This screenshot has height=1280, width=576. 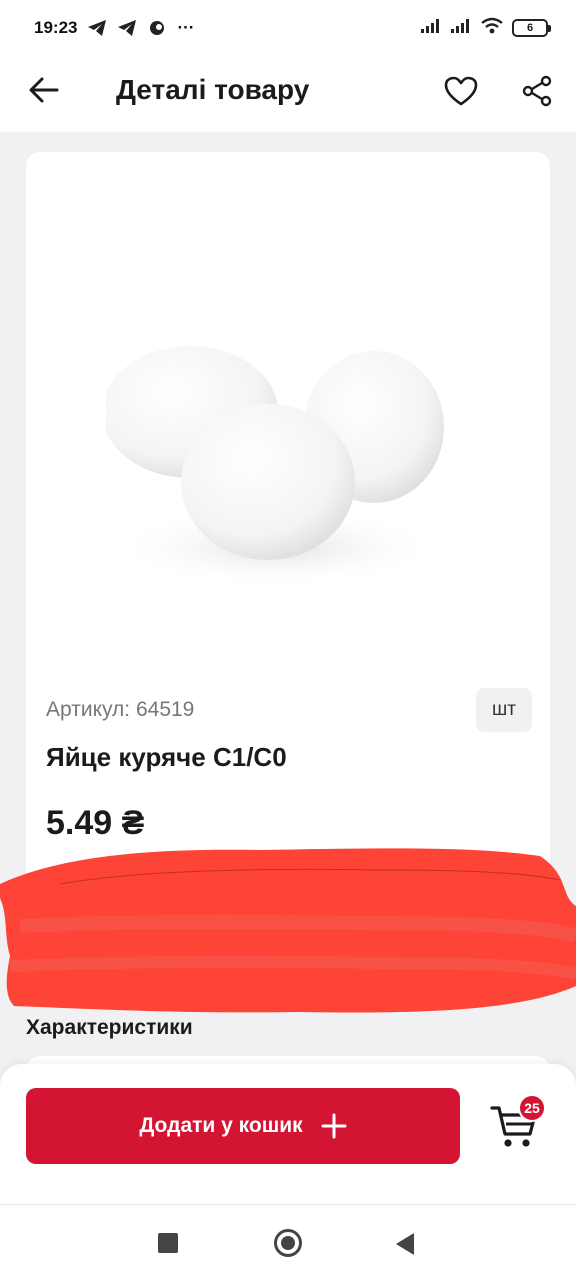 I want to click on more-notifications-icon: ···, so click(x=186, y=27).